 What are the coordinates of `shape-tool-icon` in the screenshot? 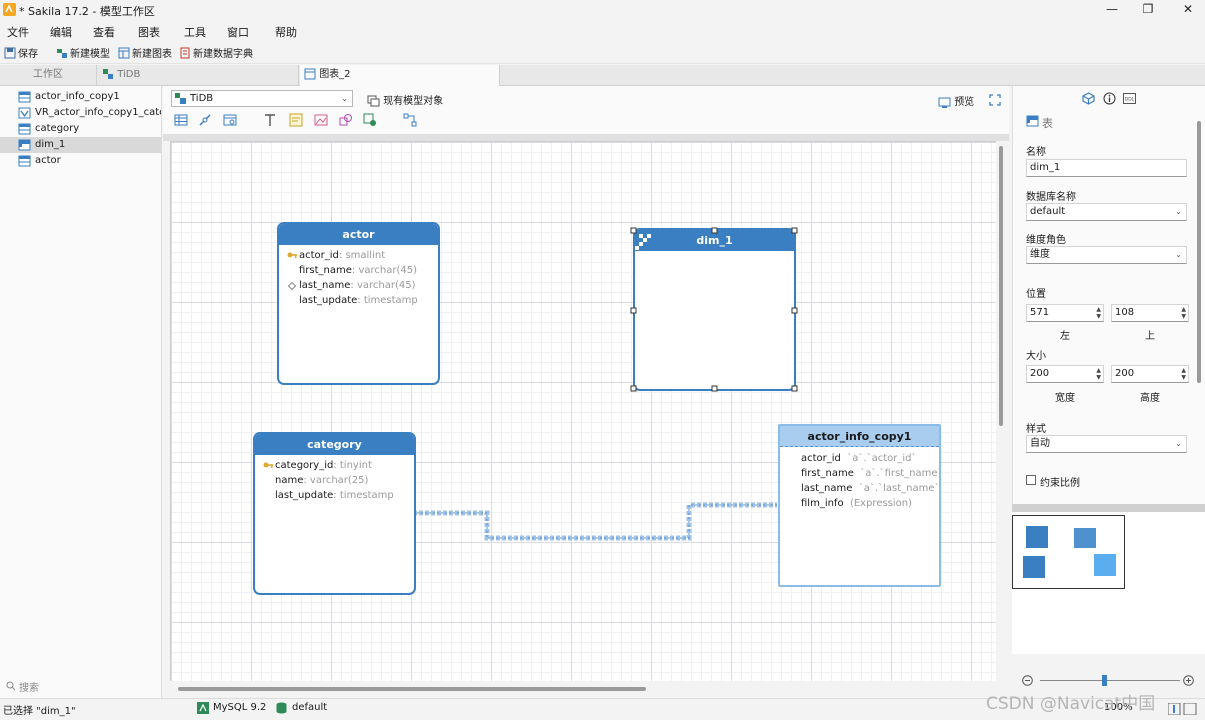 It's located at (346, 120).